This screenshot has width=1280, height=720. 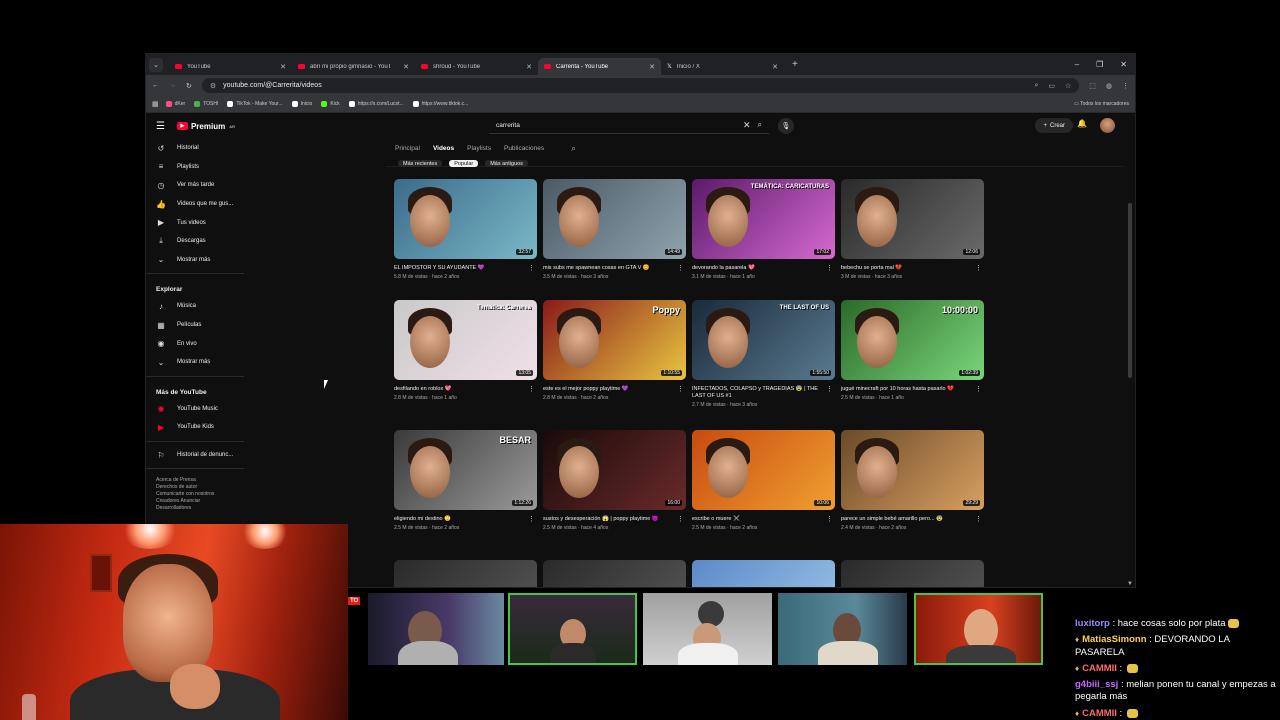 I want to click on chat-username: MatiasSimonn, so click(x=1114, y=639).